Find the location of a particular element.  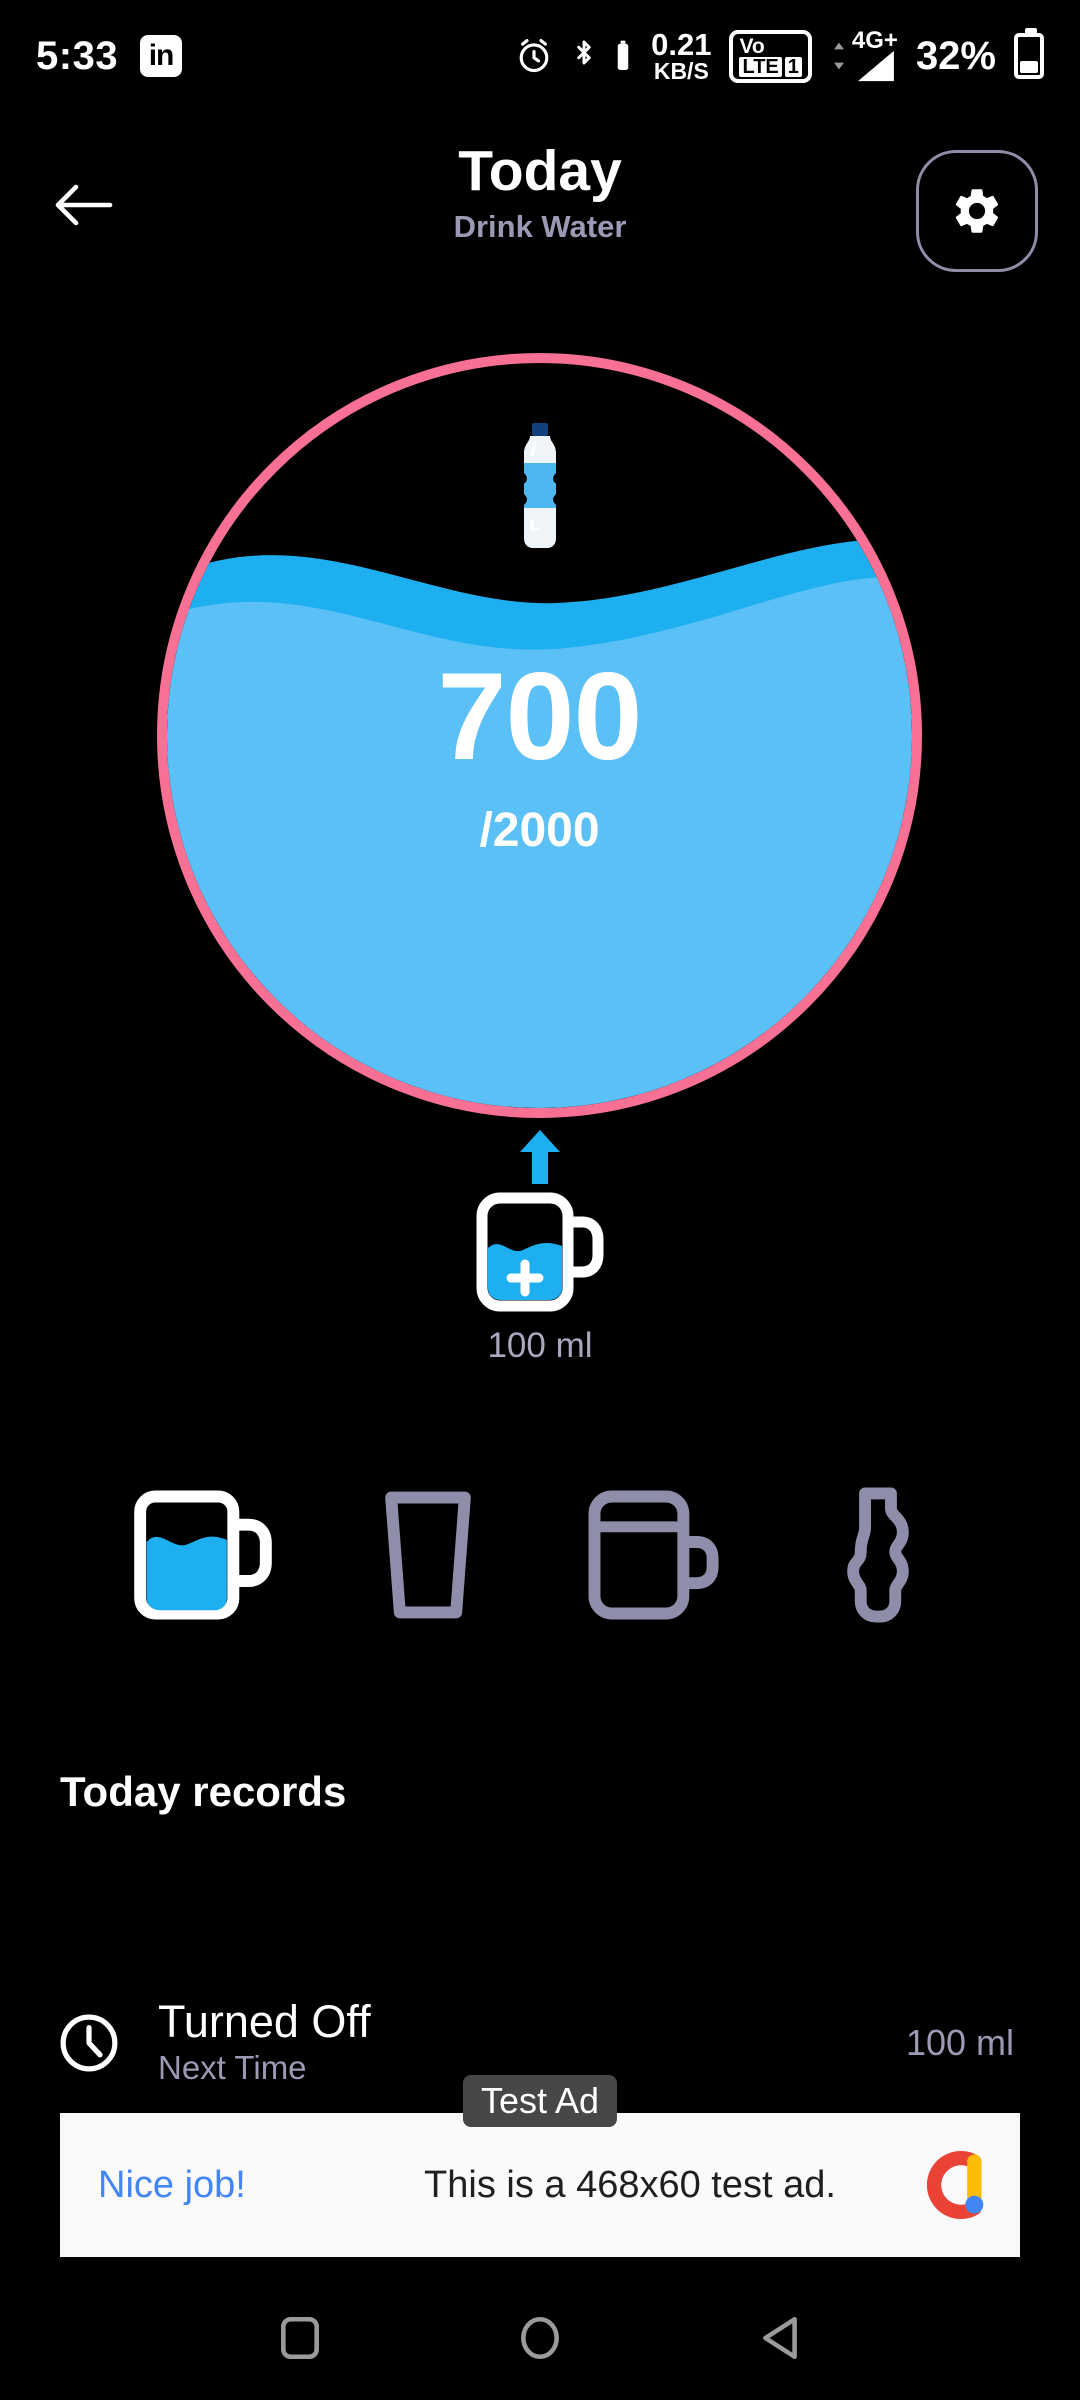

container-selector is located at coordinates (540, 1555).